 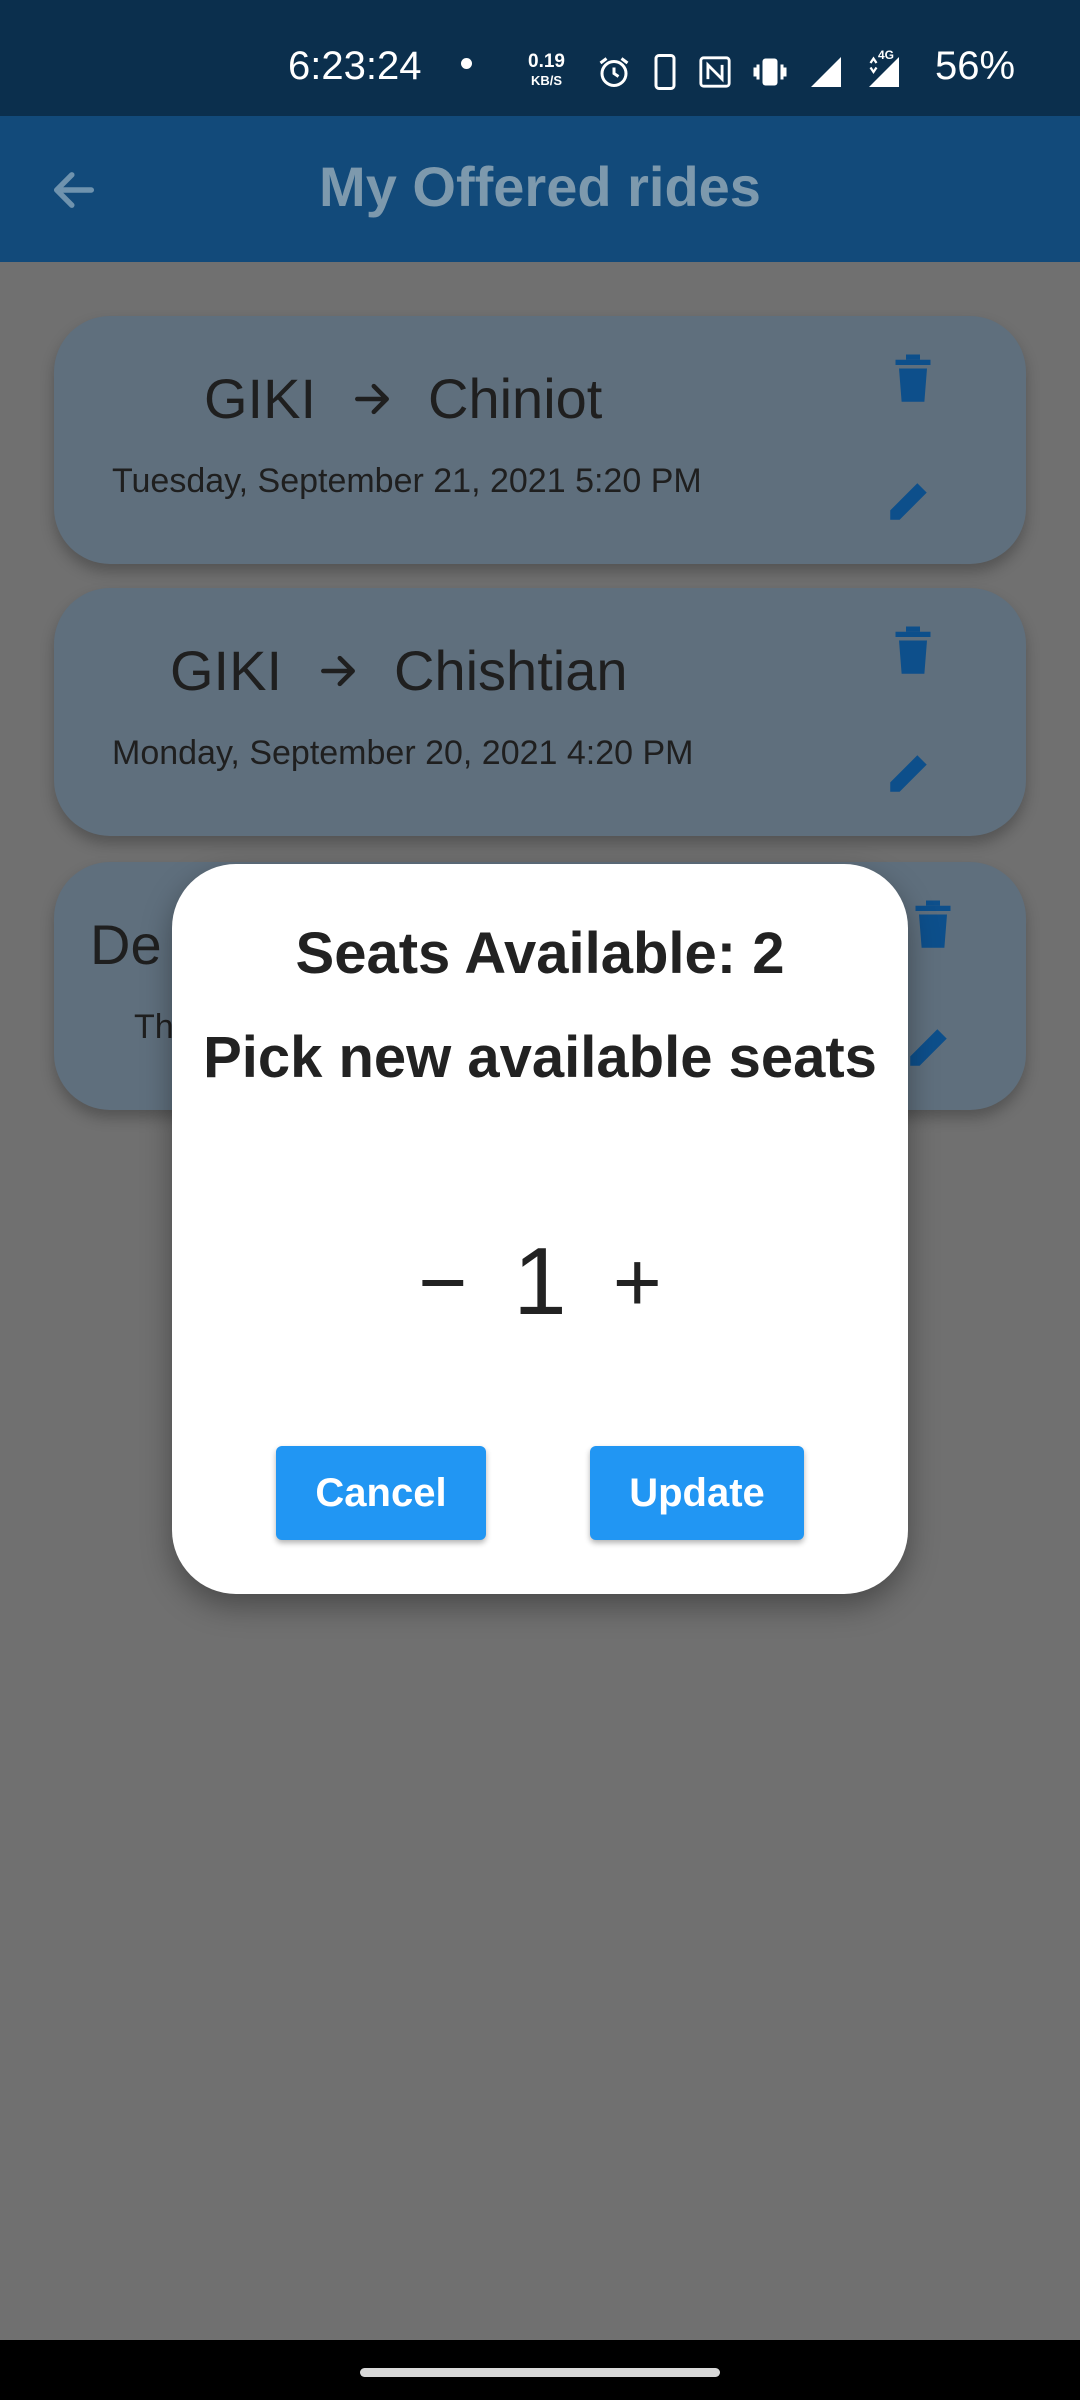 I want to click on ride-route: De, so click(x=126, y=944).